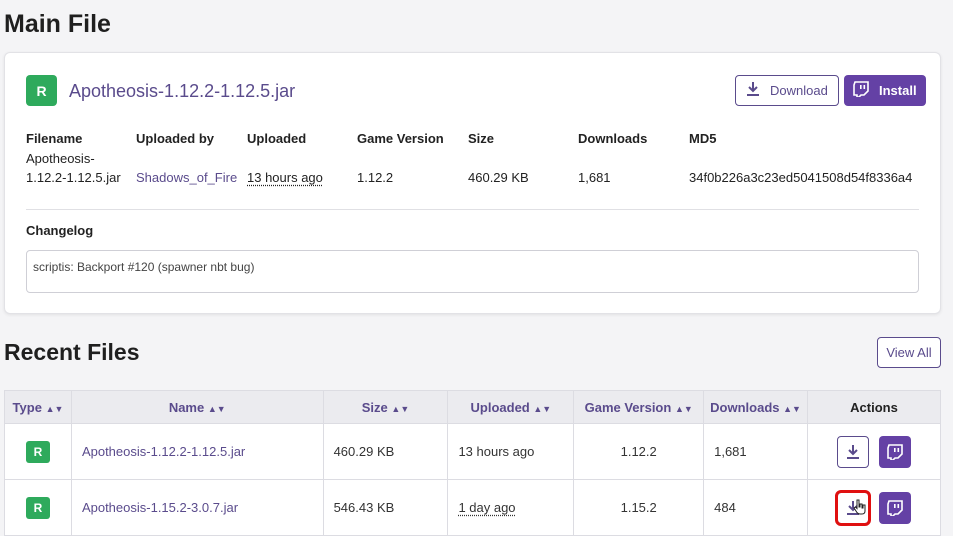 Image resolution: width=953 pixels, height=536 pixels. What do you see at coordinates (639, 407) in the screenshot?
I see `col-game-version: Game Version ▲▼` at bounding box center [639, 407].